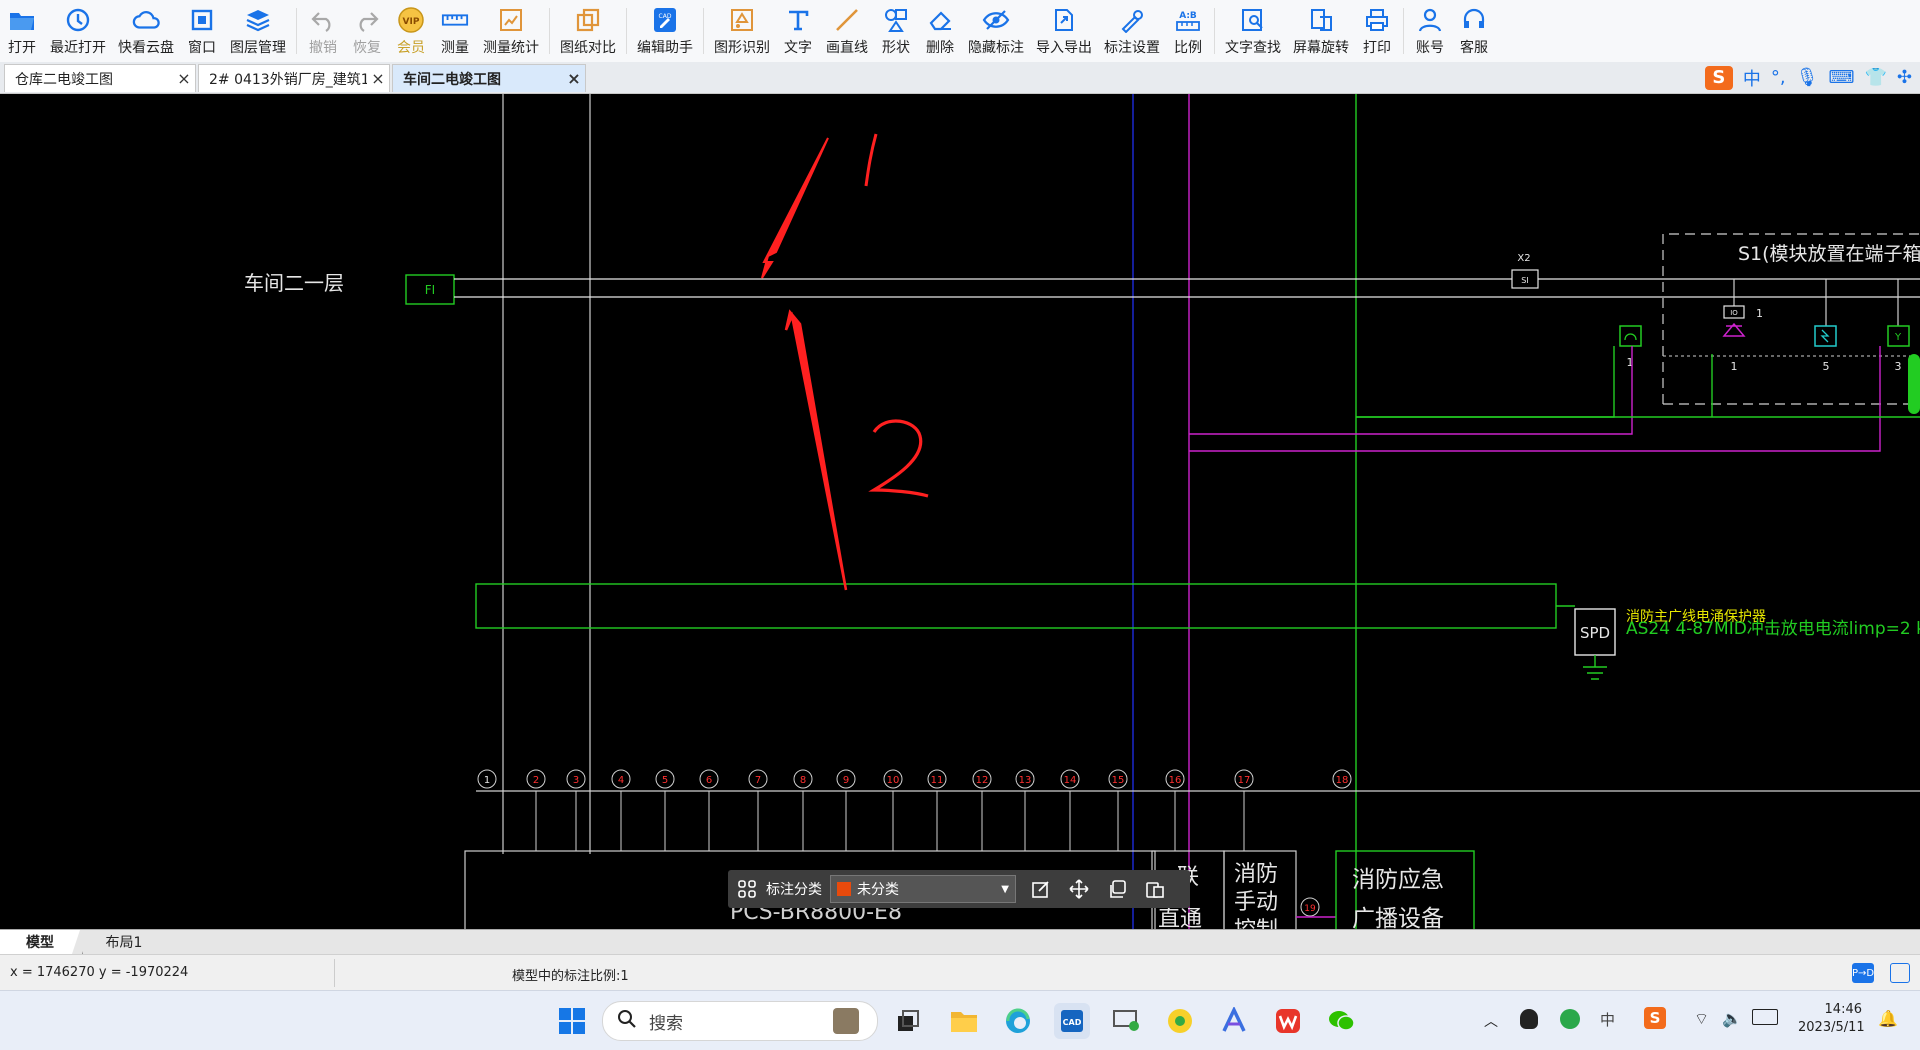 This screenshot has width=1920, height=1050. Describe the element at coordinates (78, 20) in the screenshot. I see `history-icon` at that location.